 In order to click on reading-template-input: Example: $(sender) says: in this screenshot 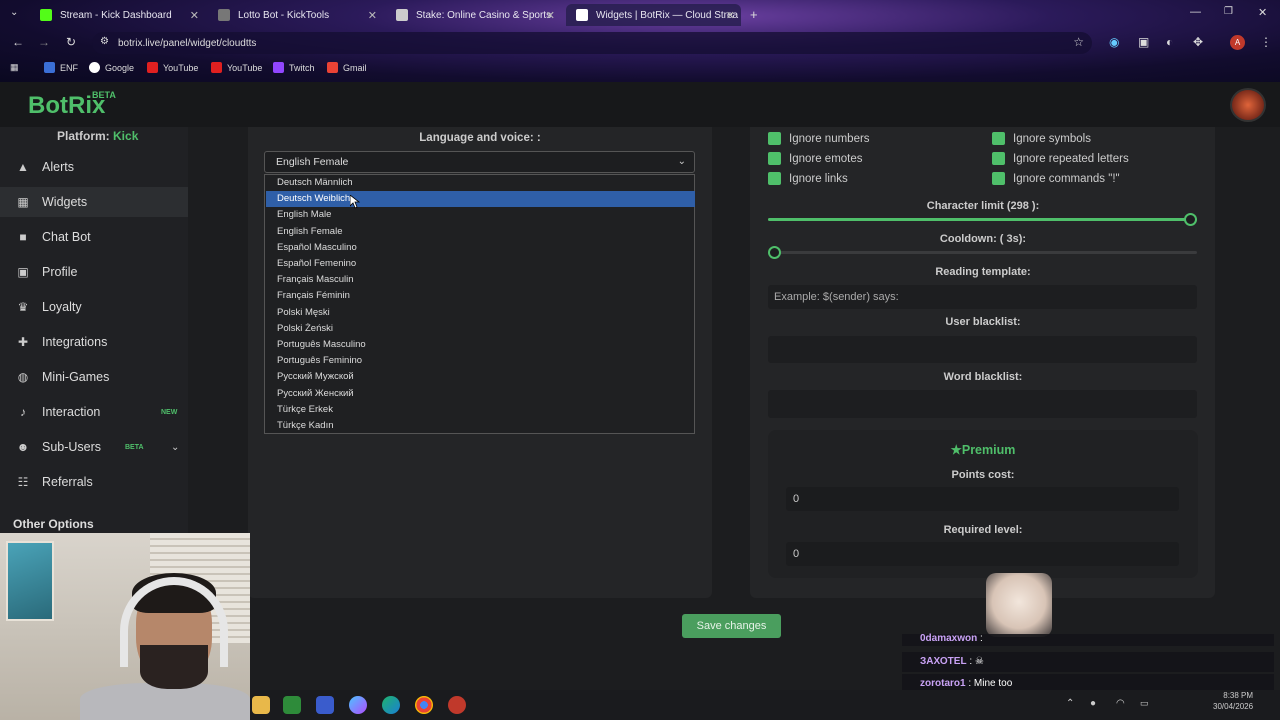, I will do `click(982, 297)`.